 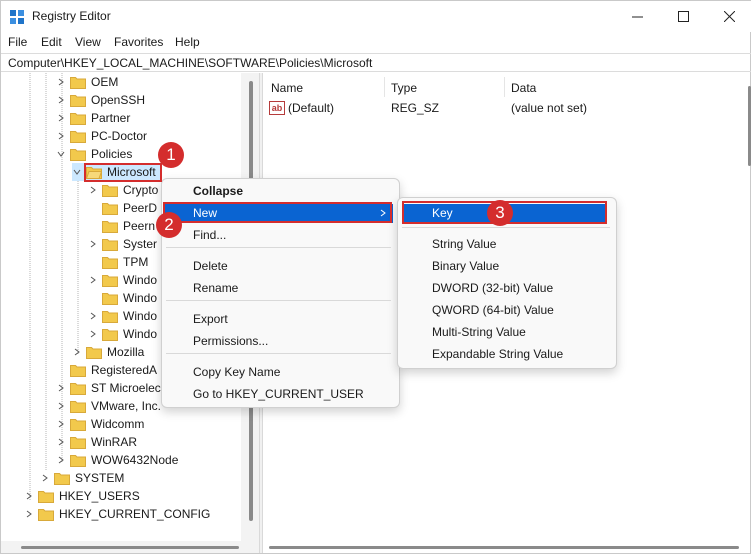 I want to click on tree-item: Peern, so click(x=121, y=226).